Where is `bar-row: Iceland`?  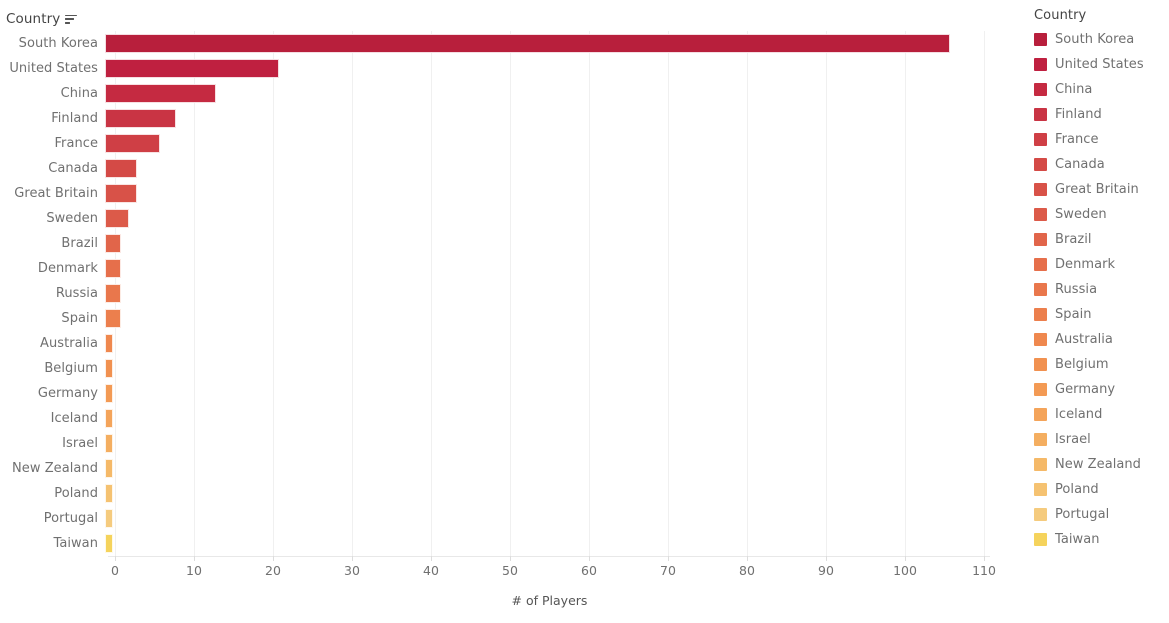 bar-row: Iceland is located at coordinates (512, 418).